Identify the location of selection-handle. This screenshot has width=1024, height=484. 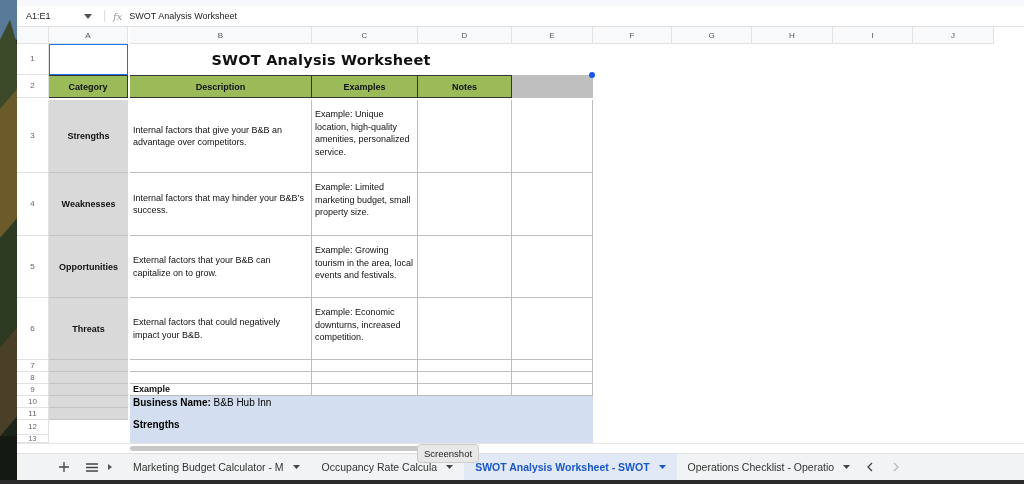
(592, 75).